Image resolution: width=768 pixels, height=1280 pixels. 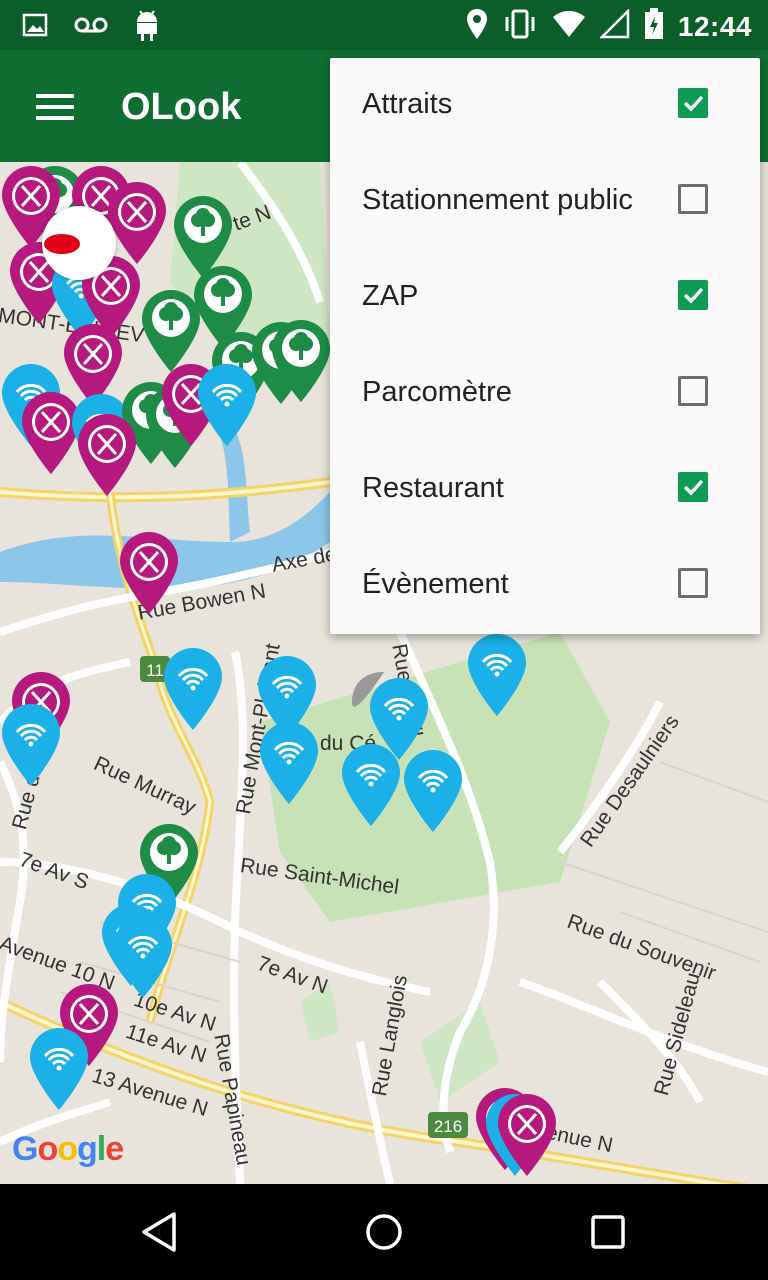 I want to click on menu-item-zap: ZAP, so click(x=545, y=298).